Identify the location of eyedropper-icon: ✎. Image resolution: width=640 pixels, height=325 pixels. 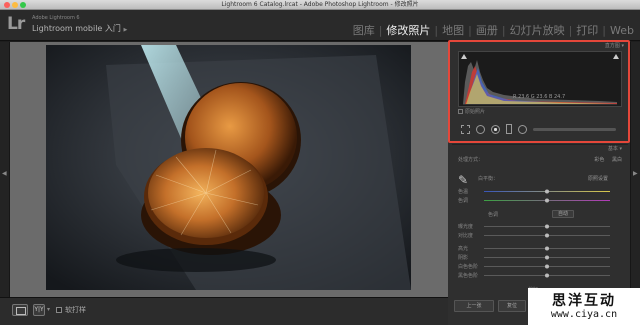
(463, 180).